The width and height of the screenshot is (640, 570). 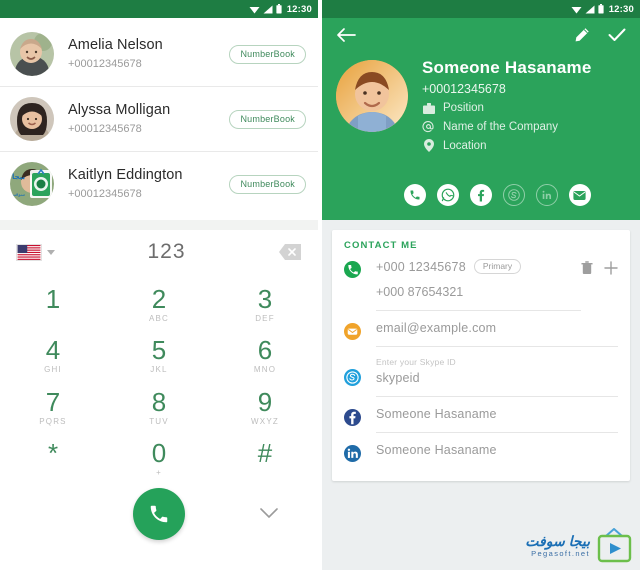 I want to click on page-title: Someone Hasaname, so click(x=507, y=67).